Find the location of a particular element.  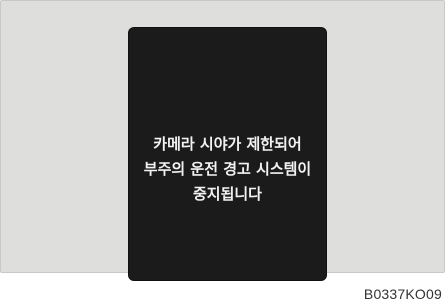

figure-code: B0337KO09 is located at coordinates (402, 294).